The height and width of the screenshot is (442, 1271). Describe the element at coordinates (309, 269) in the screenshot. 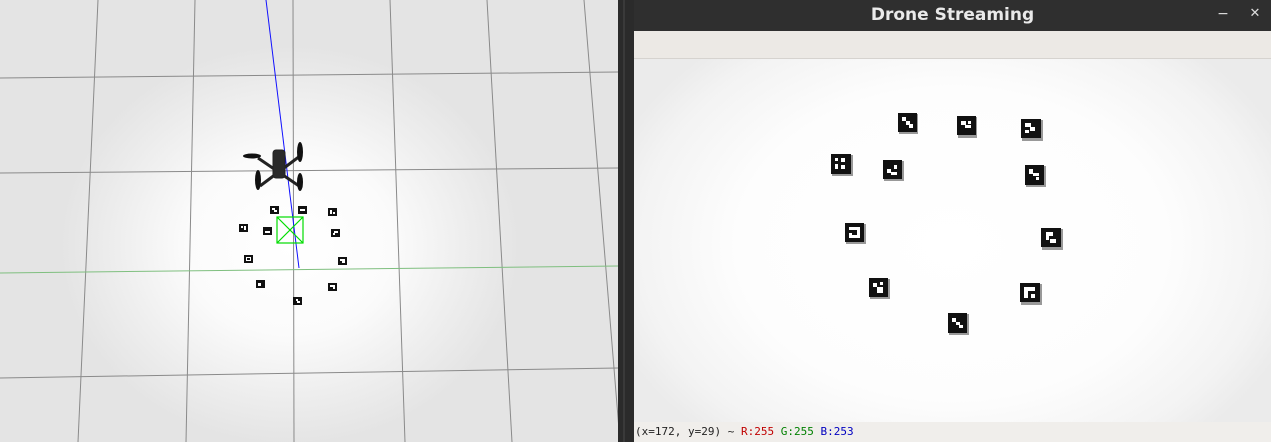

I see `x-axis-line` at that location.